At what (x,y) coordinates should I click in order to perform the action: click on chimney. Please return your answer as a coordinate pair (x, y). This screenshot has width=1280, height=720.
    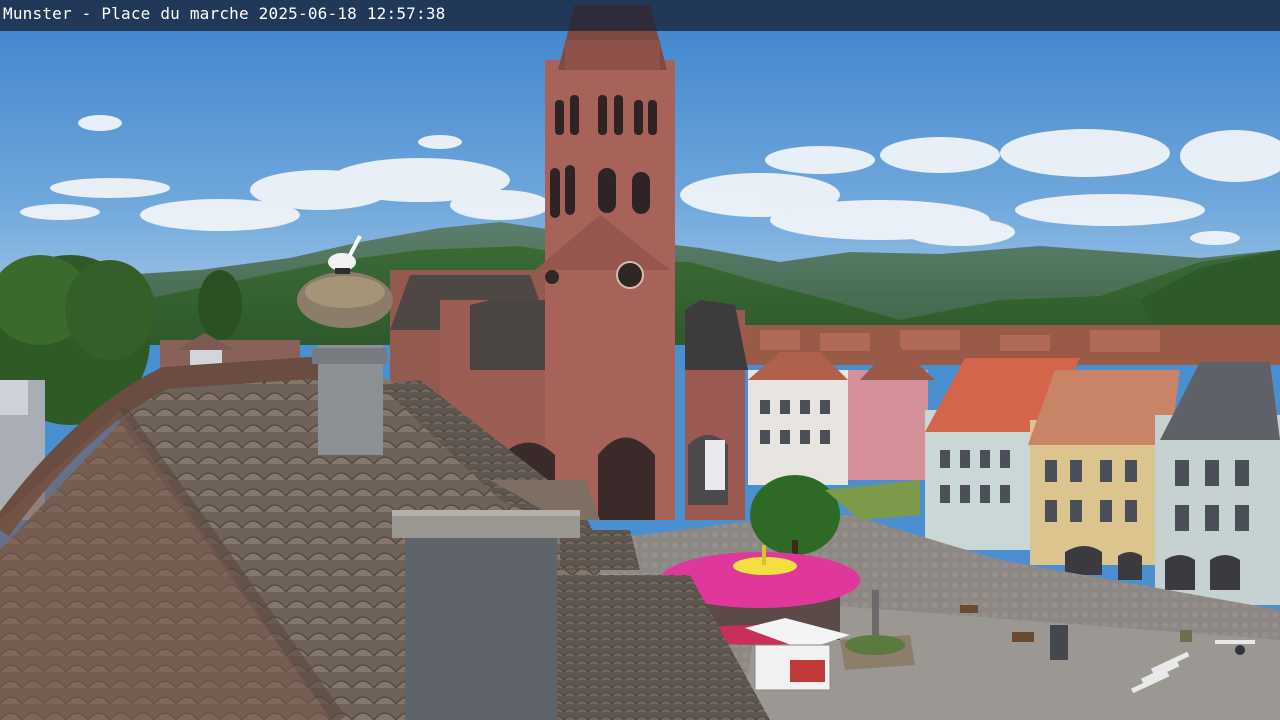
    Looking at the image, I should click on (486, 615).